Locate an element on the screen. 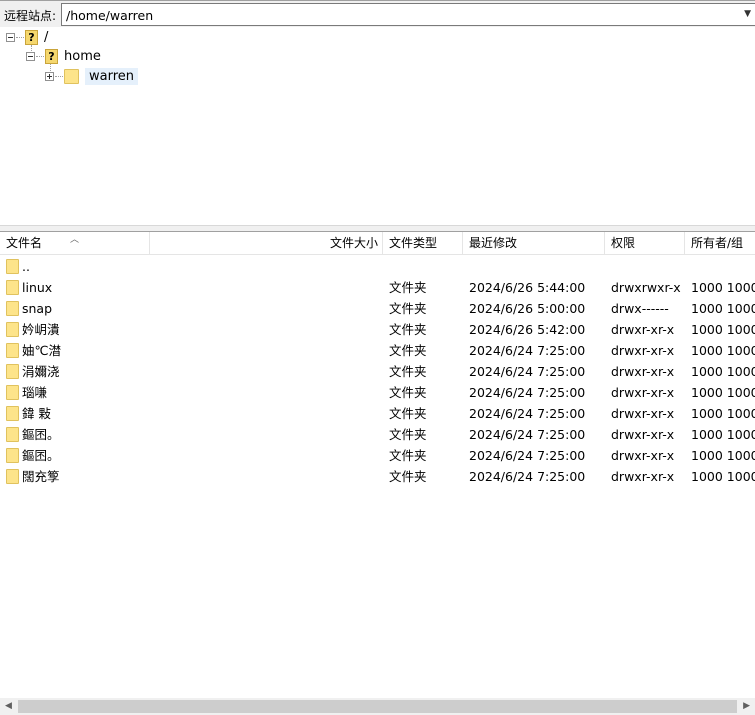 This screenshot has width=755, height=715. chevron-down-icon: ▼ is located at coordinates (747, 14).